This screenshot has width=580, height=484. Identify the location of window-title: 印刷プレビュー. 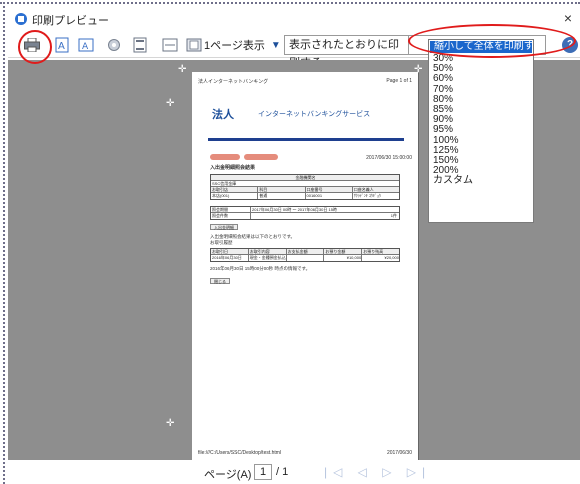
(70, 21).